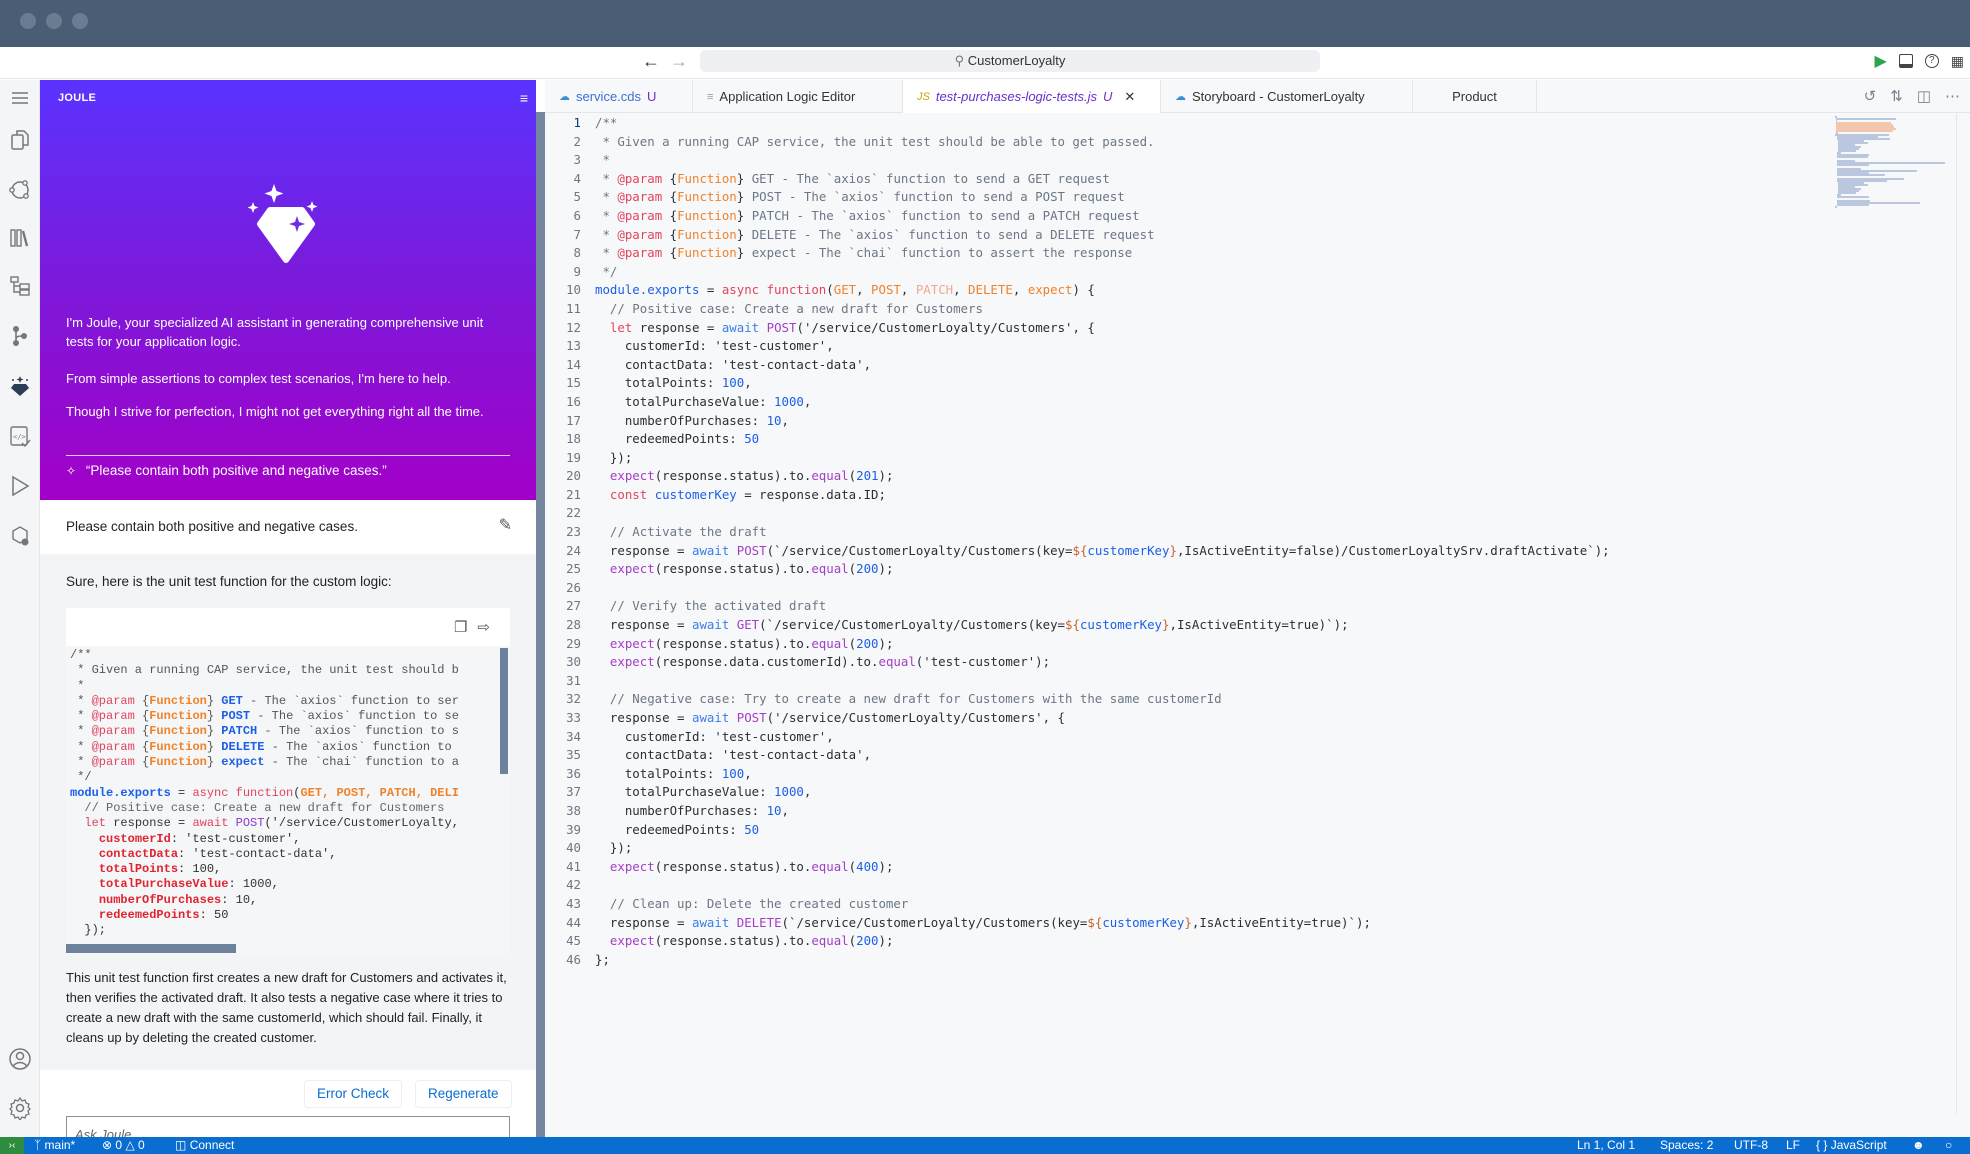 This screenshot has width=1970, height=1154. What do you see at coordinates (1793, 1145) in the screenshot?
I see `line-ending: LF` at bounding box center [1793, 1145].